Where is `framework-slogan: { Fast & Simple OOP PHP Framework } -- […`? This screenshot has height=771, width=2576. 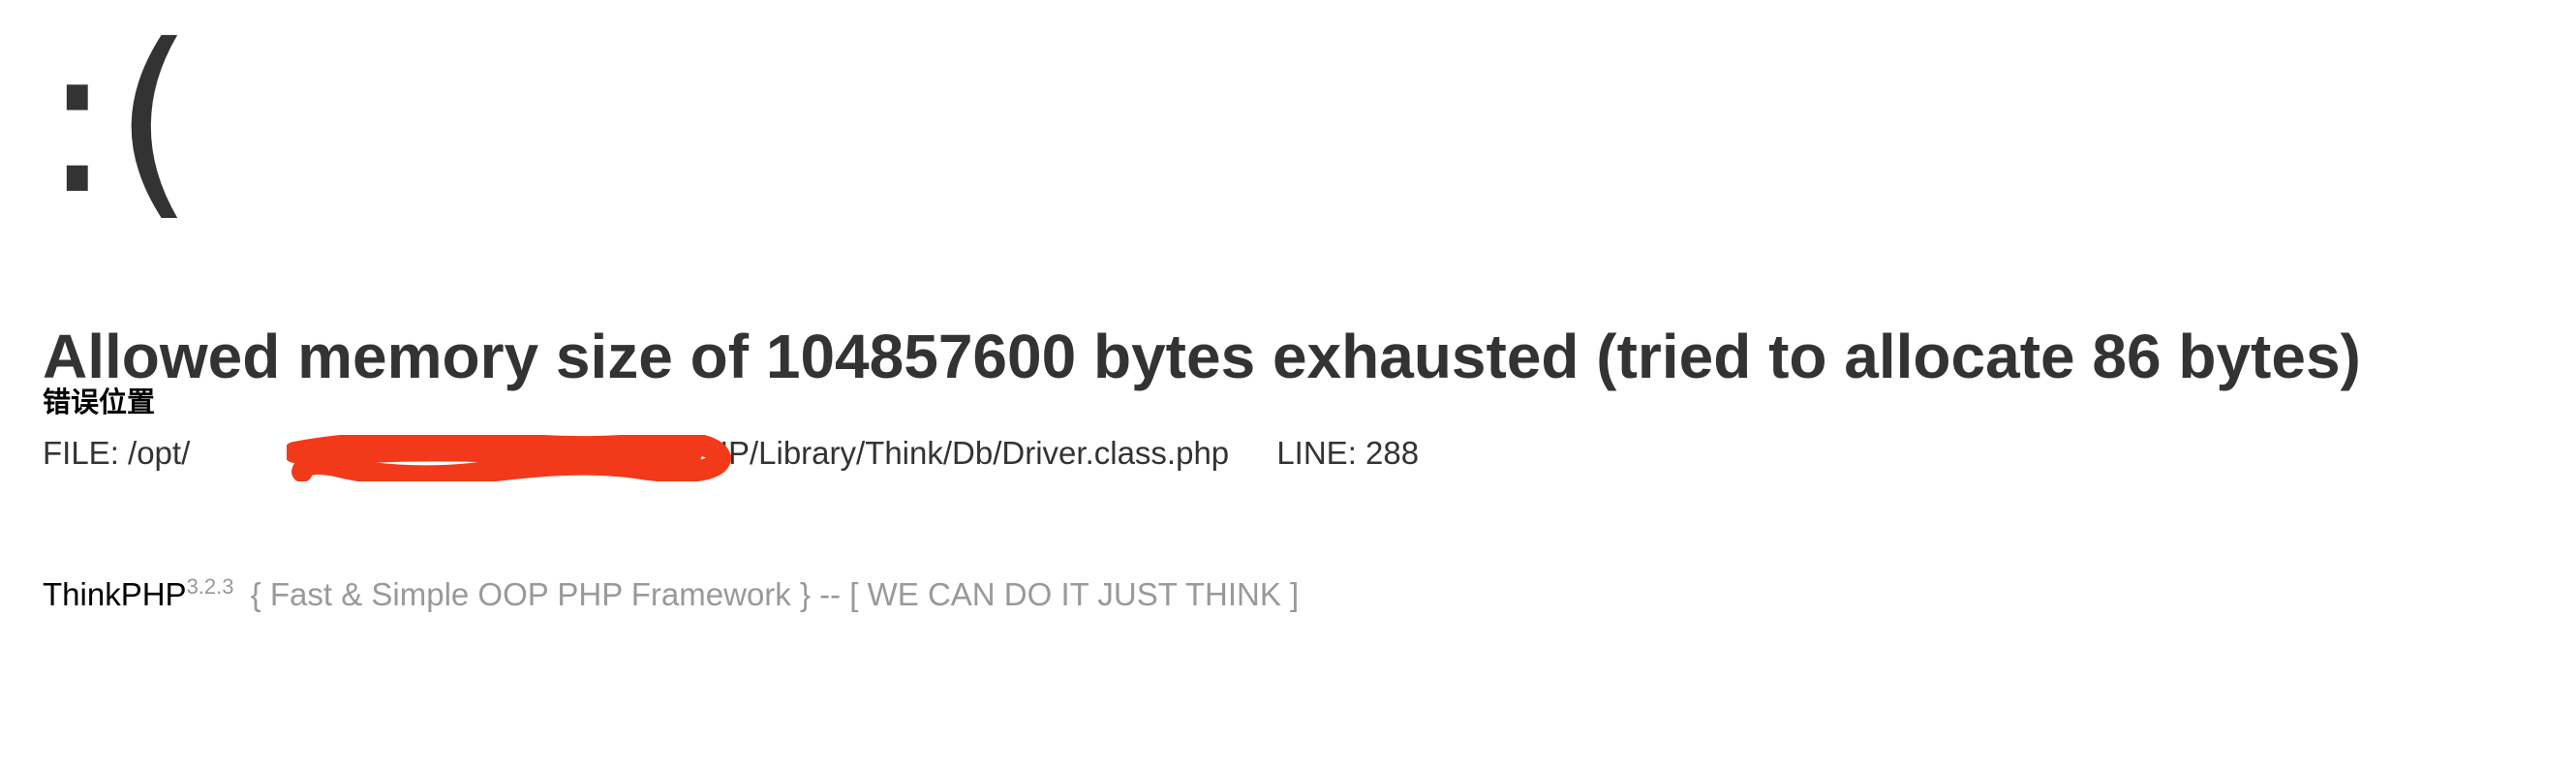
framework-slogan: { Fast & Simple OOP PHP Framework } -- [… is located at coordinates (775, 594).